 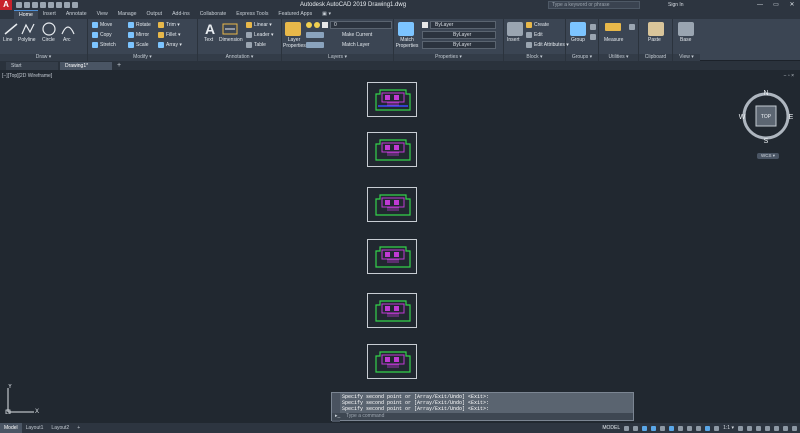 I want to click on rotate-button: Rotate, so click(x=143, y=25).